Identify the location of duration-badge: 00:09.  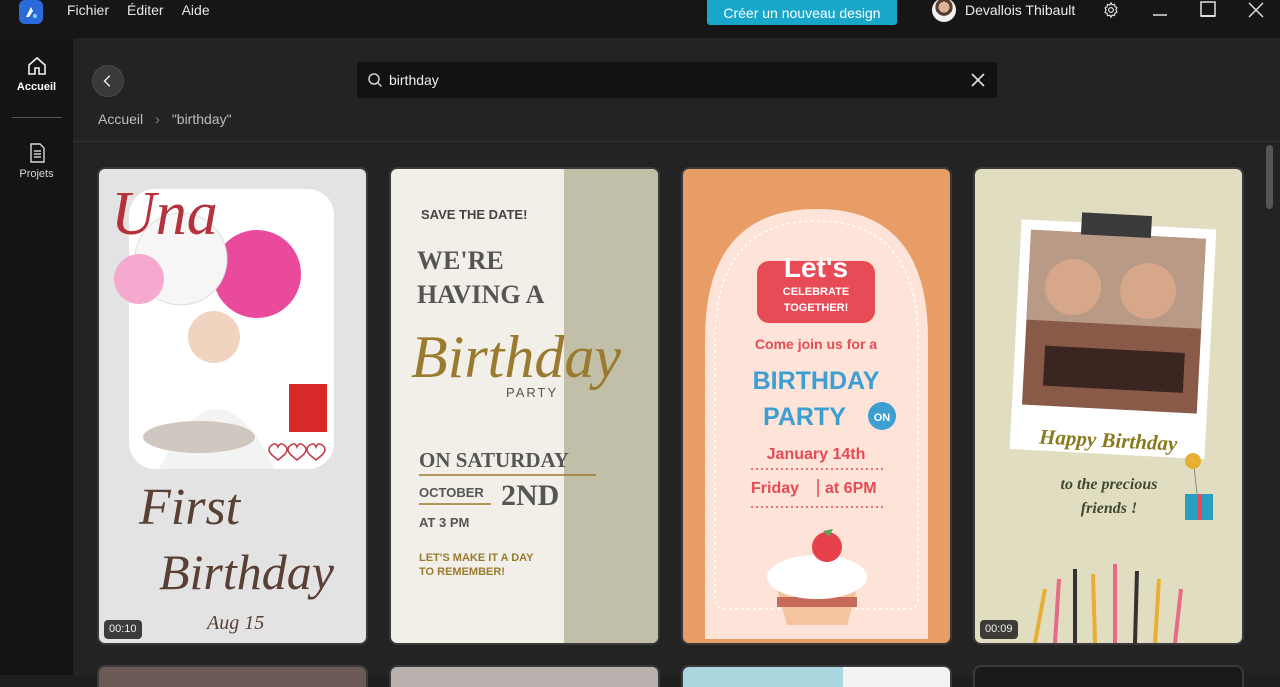
(999, 629).